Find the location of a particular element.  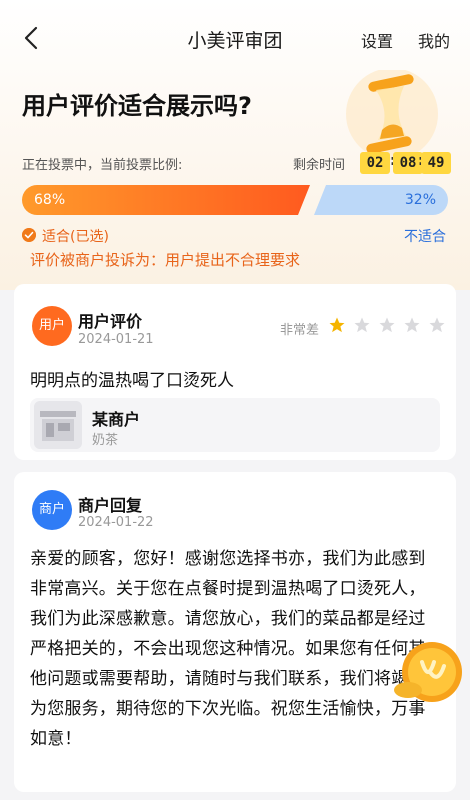

mine-link: 我的 is located at coordinates (434, 40).